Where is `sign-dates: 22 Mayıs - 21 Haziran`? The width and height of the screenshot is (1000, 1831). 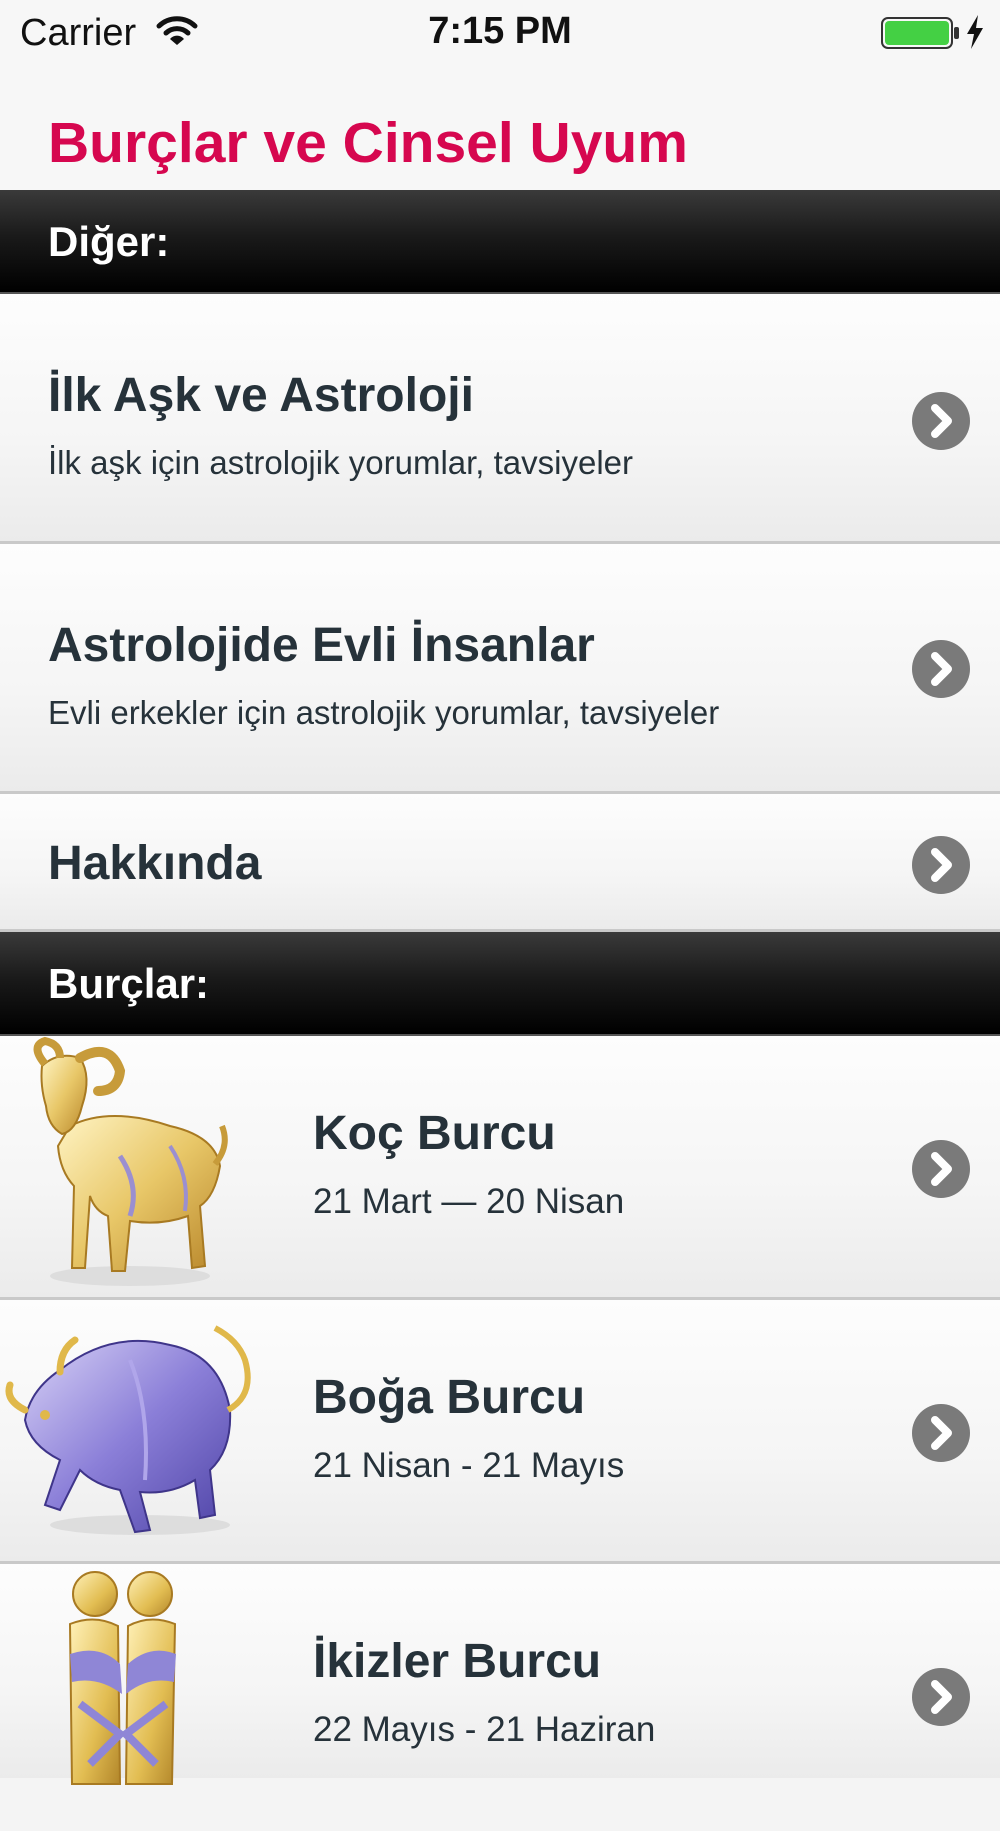 sign-dates: 22 Mayıs - 21 Haziran is located at coordinates (484, 1729).